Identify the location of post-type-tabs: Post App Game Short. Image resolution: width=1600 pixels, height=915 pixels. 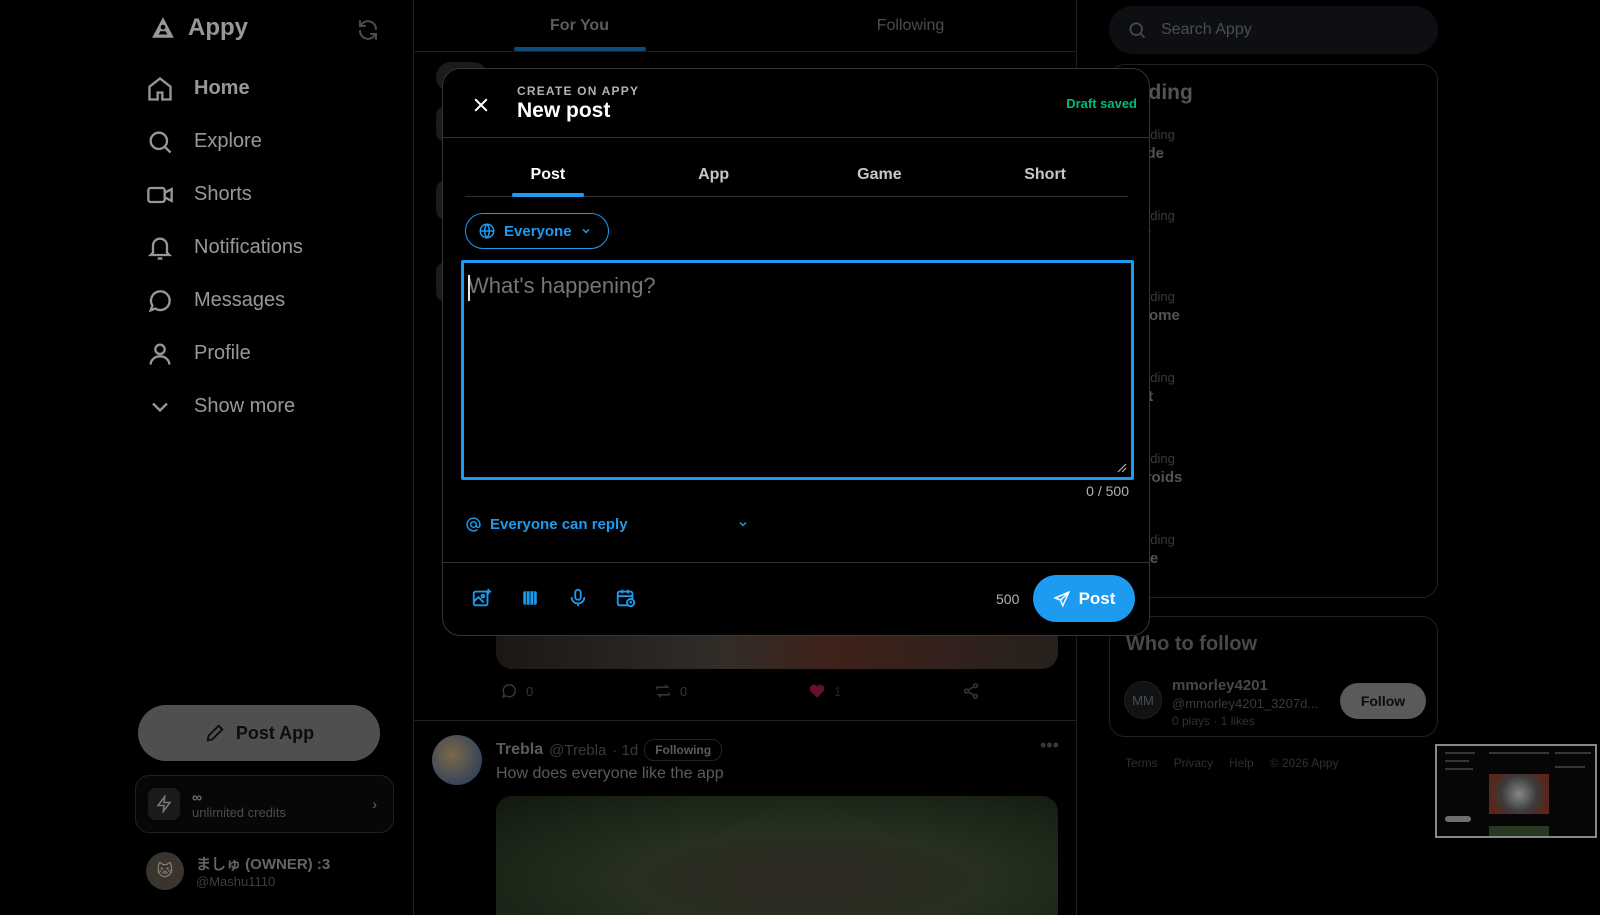
(796, 175).